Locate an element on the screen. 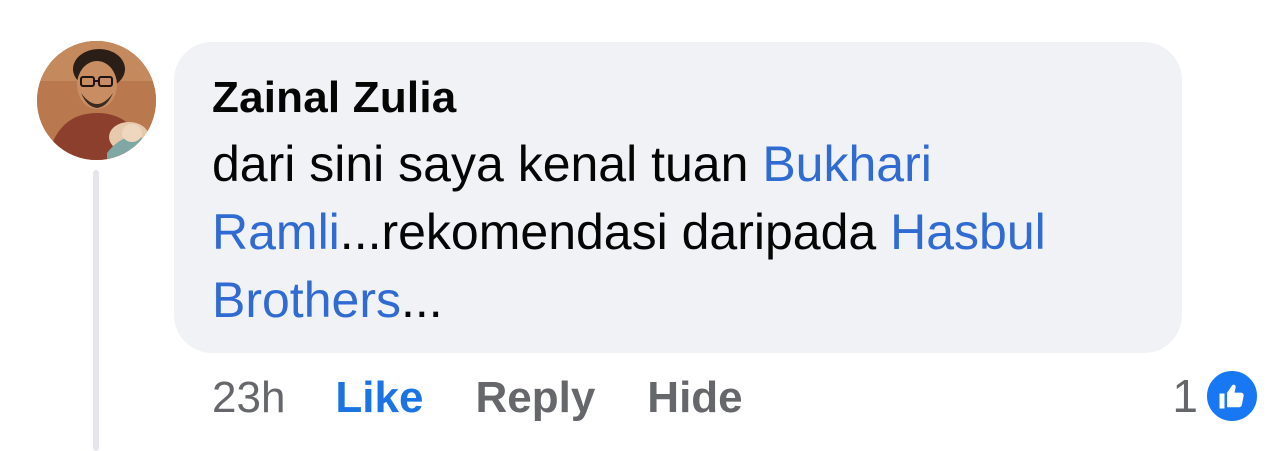  comment-actions: 23h Like Reply Hide is located at coordinates (503, 398).